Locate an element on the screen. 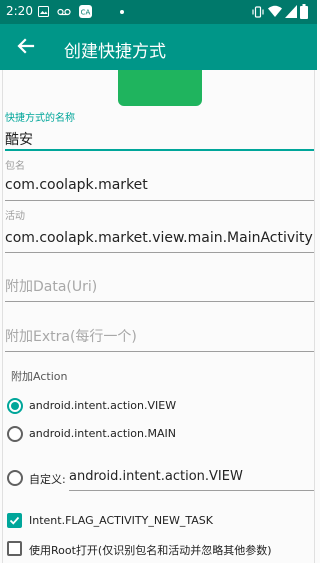  action-radio-main: android.intent.action.MAIN is located at coordinates (157, 435).